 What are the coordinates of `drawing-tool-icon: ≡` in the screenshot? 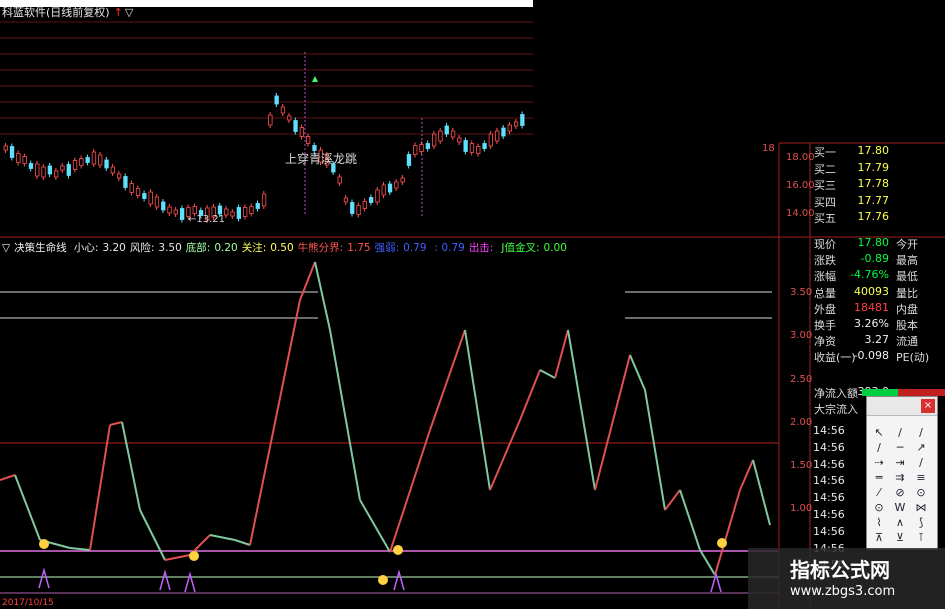 It's located at (921, 478).